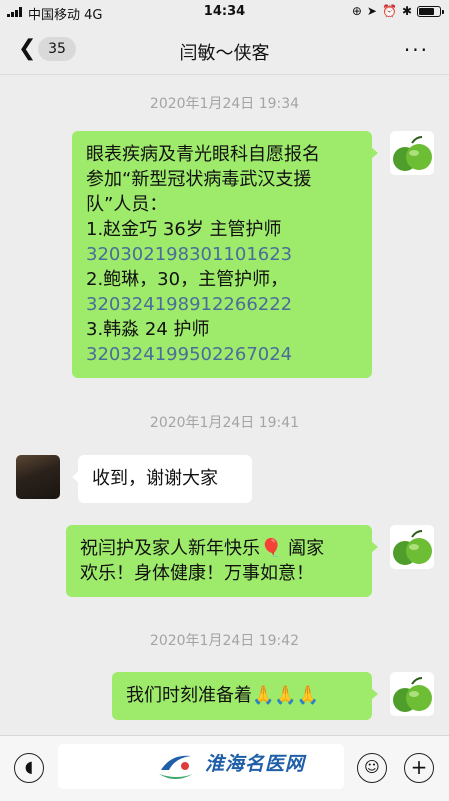 The width and height of the screenshot is (449, 801). What do you see at coordinates (29, 768) in the screenshot?
I see `voice-icon: ◖` at bounding box center [29, 768].